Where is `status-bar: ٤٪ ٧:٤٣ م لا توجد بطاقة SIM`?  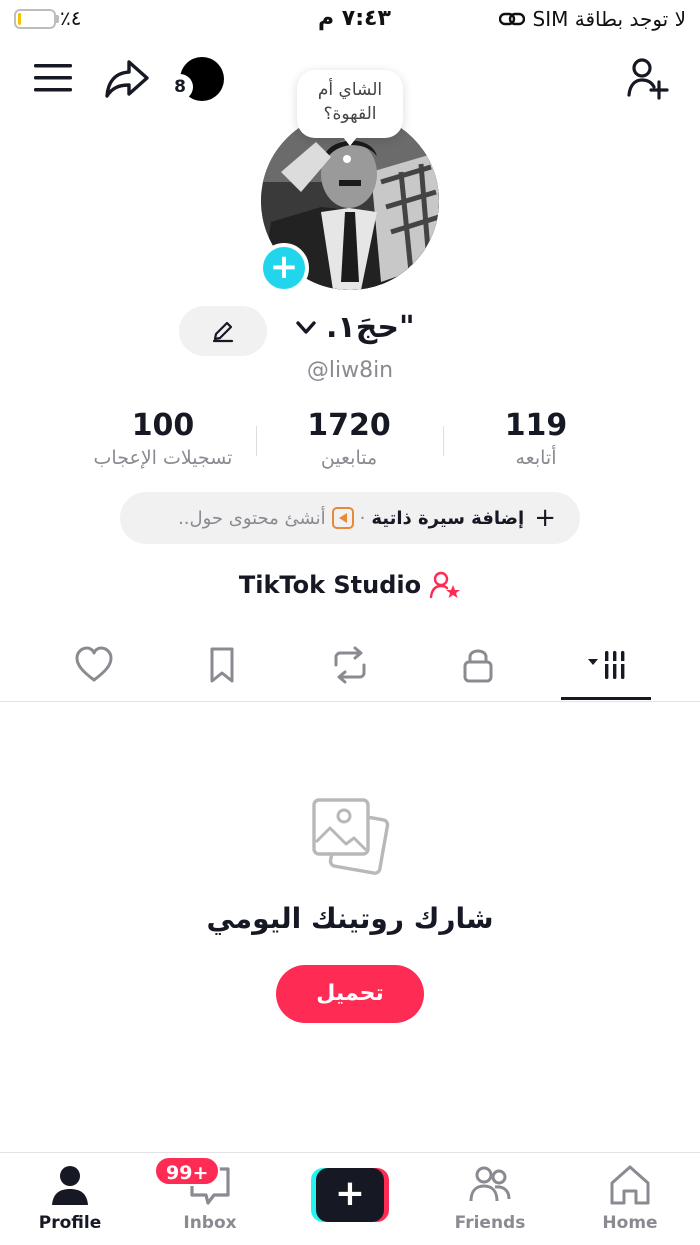
status-bar: ٤٪ ٧:٤٣ م لا توجد بطاقة SIM is located at coordinates (350, 20).